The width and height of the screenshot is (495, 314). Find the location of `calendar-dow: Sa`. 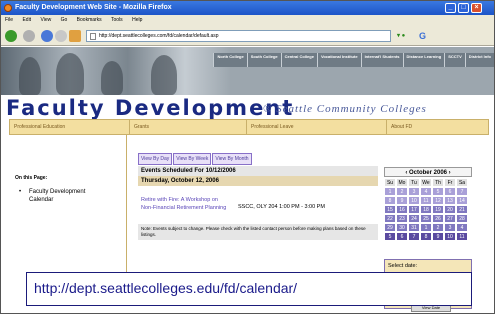

calendar-dow: Sa is located at coordinates (462, 182).